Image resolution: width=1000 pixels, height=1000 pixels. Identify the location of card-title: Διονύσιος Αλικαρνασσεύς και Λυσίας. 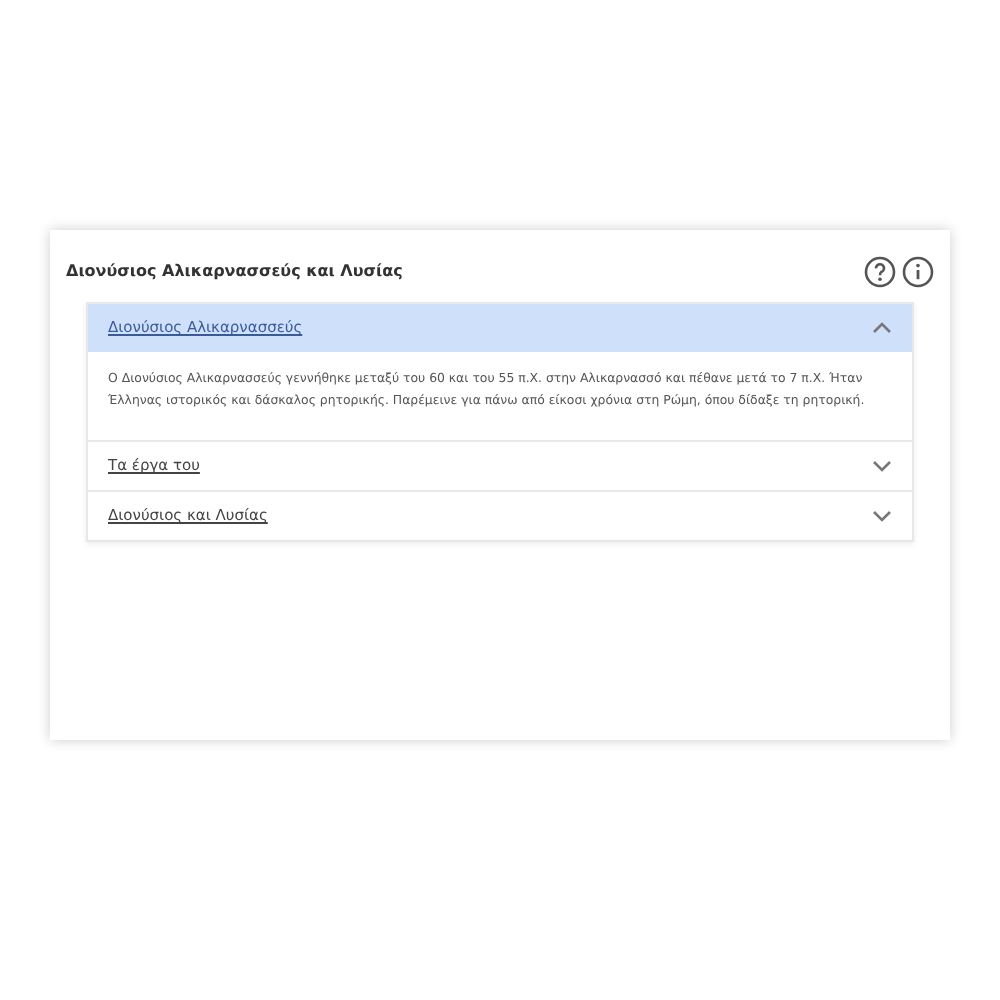
(234, 272).